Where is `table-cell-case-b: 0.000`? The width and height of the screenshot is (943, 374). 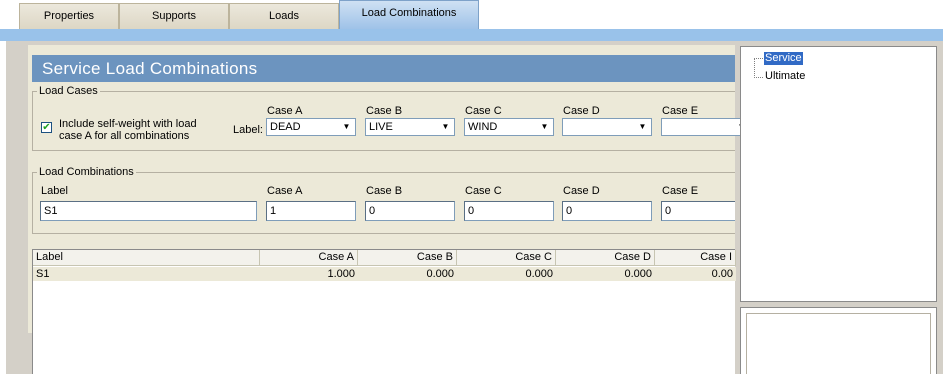 table-cell-case-b: 0.000 is located at coordinates (440, 274).